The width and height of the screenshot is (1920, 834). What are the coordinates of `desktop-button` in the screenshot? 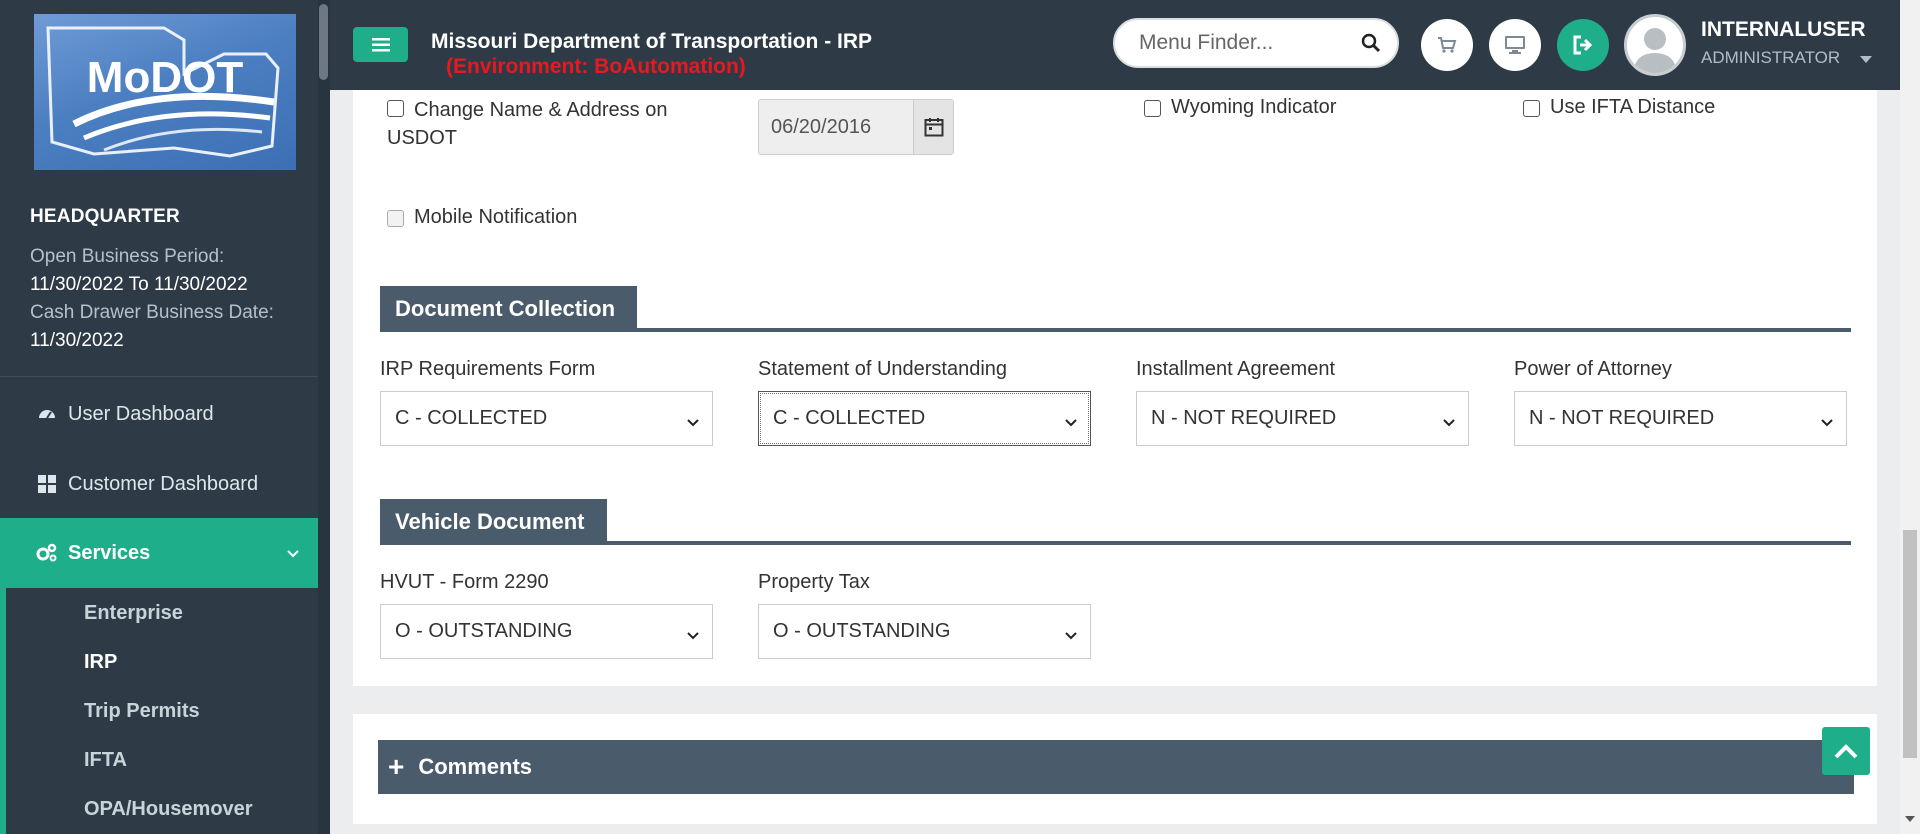 It's located at (1515, 45).